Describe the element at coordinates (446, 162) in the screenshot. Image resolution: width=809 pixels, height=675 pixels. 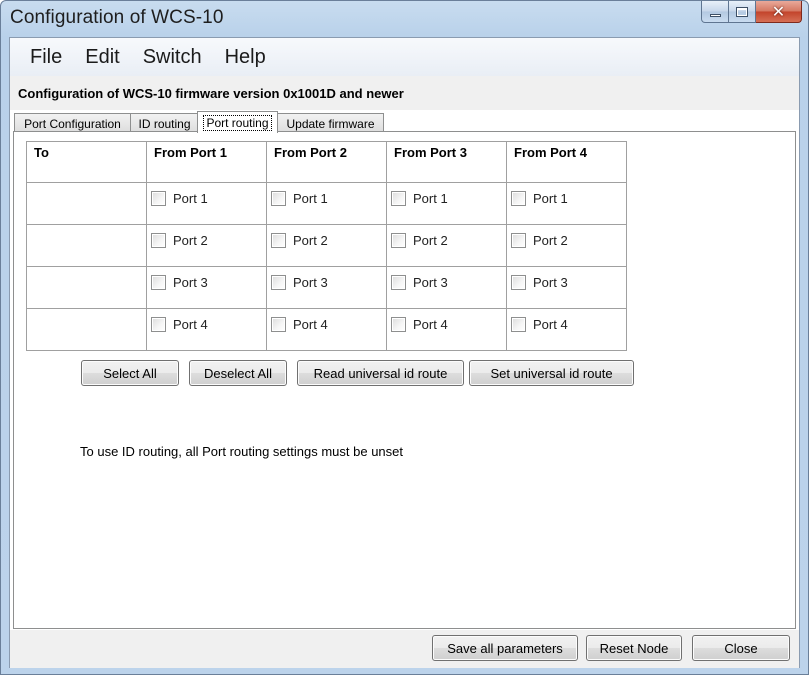
I see `header-from-port-3: From Port 3` at that location.